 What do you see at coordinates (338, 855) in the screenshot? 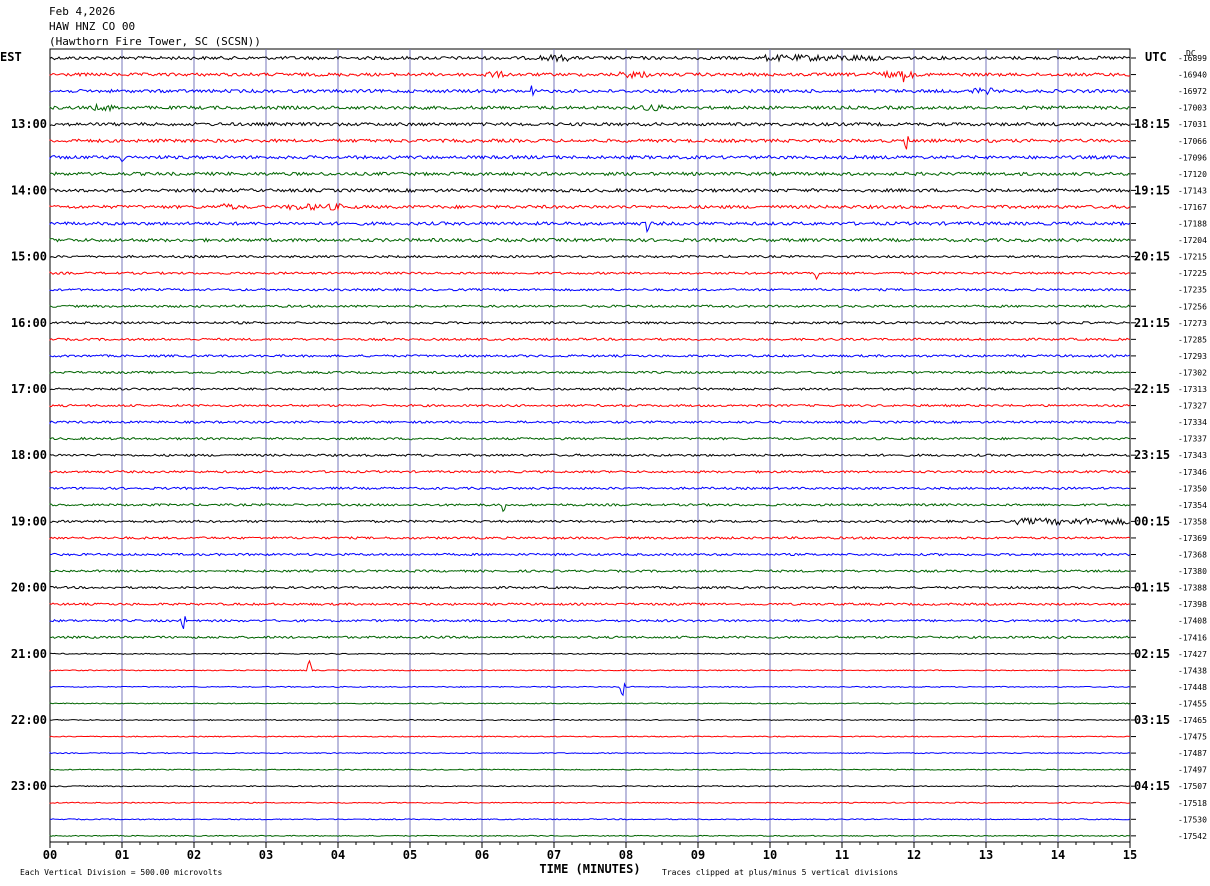
I see `x-tick-label: 04` at bounding box center [338, 855].